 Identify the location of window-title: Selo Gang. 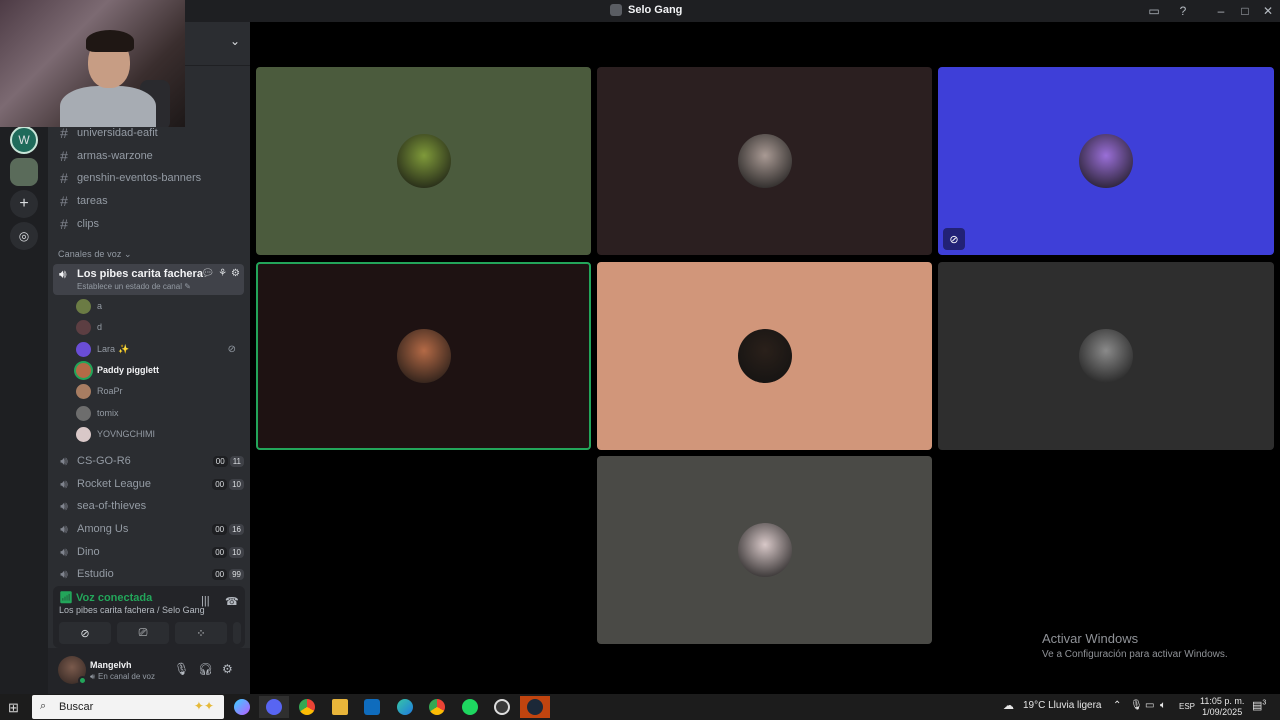
(646, 10).